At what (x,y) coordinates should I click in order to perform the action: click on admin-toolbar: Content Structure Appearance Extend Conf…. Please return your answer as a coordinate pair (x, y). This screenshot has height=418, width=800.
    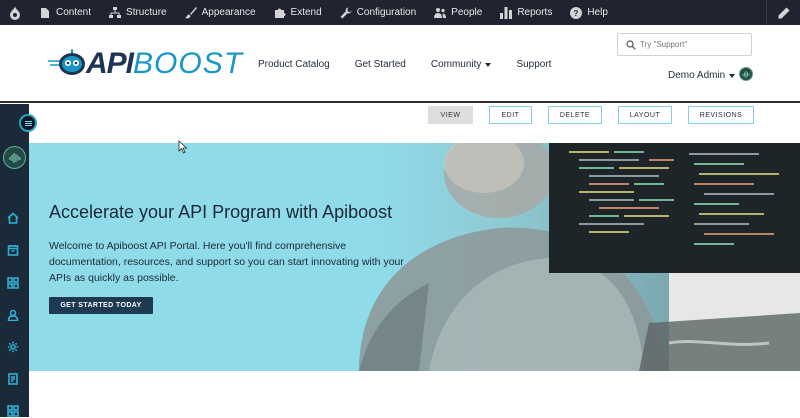
    Looking at the image, I should click on (400, 12).